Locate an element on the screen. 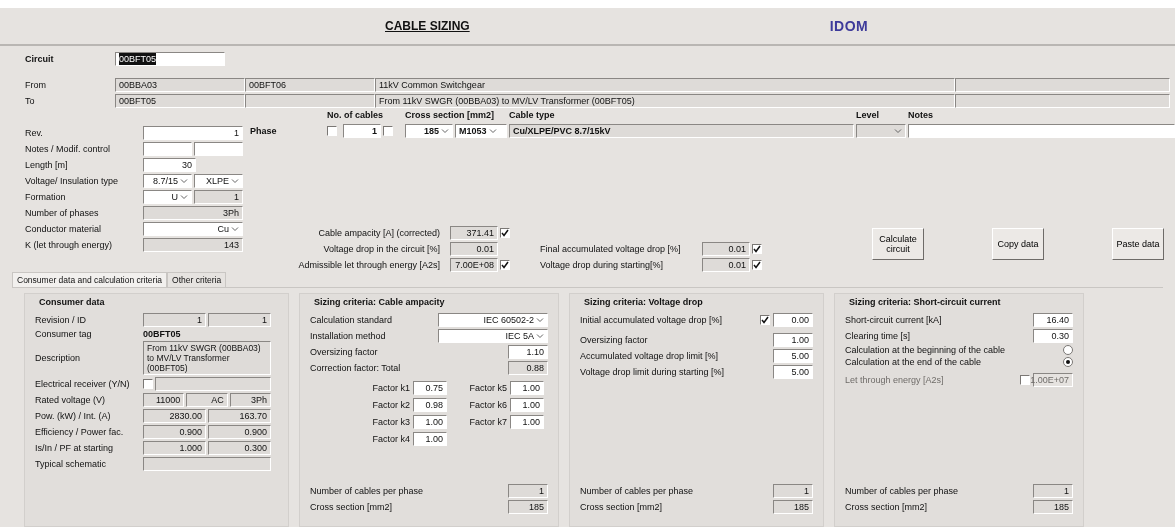  dropdown: Cu is located at coordinates (193, 229).